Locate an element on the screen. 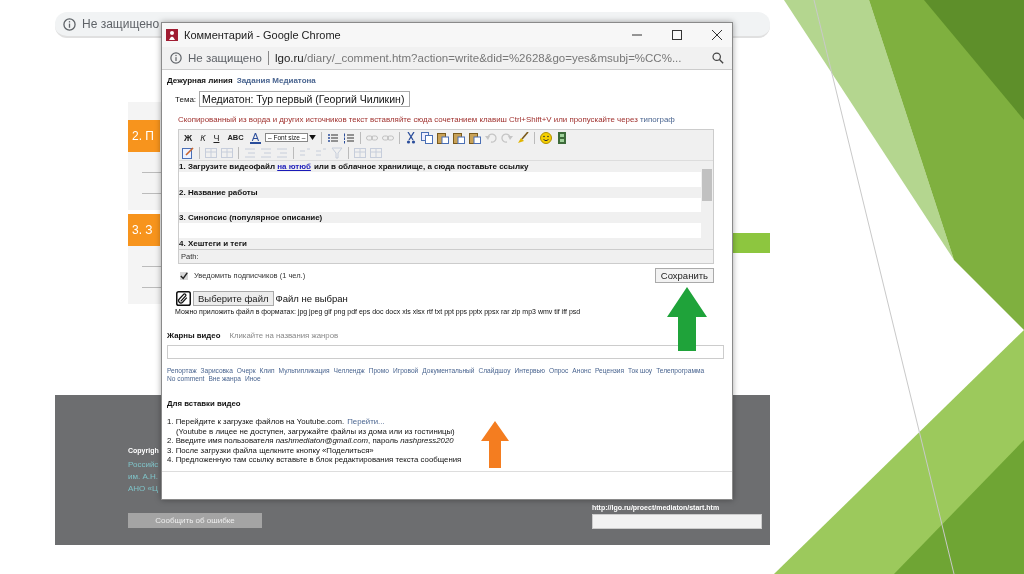 Image resolution: width=1024 pixels, height=574 pixels. save-button: Сохранить is located at coordinates (684, 275).